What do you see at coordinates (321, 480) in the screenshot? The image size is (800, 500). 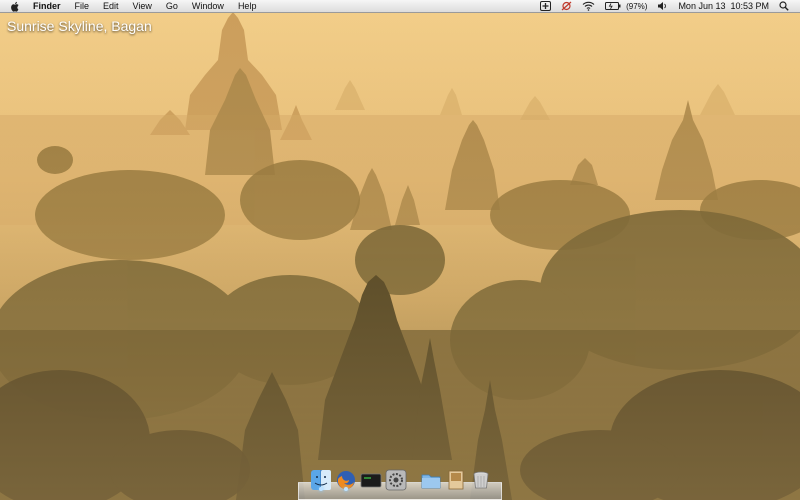 I see `dock-item-finder` at bounding box center [321, 480].